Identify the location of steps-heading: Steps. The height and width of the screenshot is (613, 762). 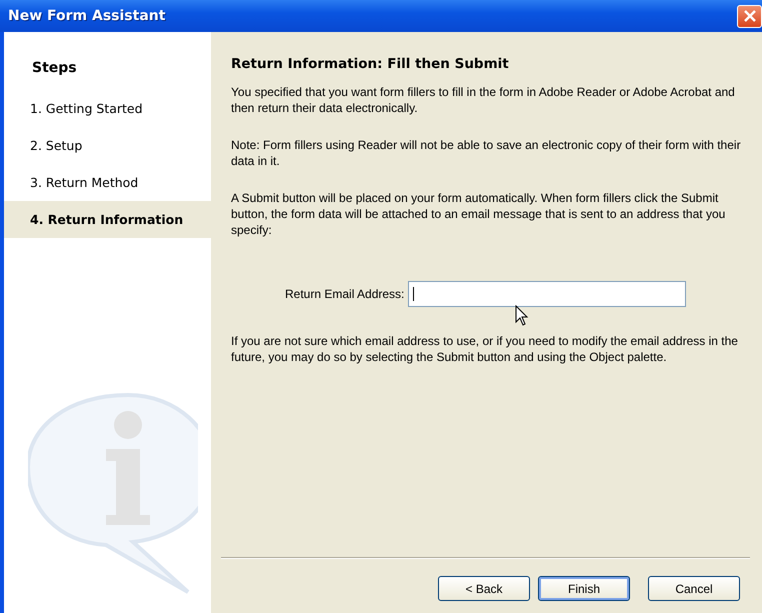
(54, 69).